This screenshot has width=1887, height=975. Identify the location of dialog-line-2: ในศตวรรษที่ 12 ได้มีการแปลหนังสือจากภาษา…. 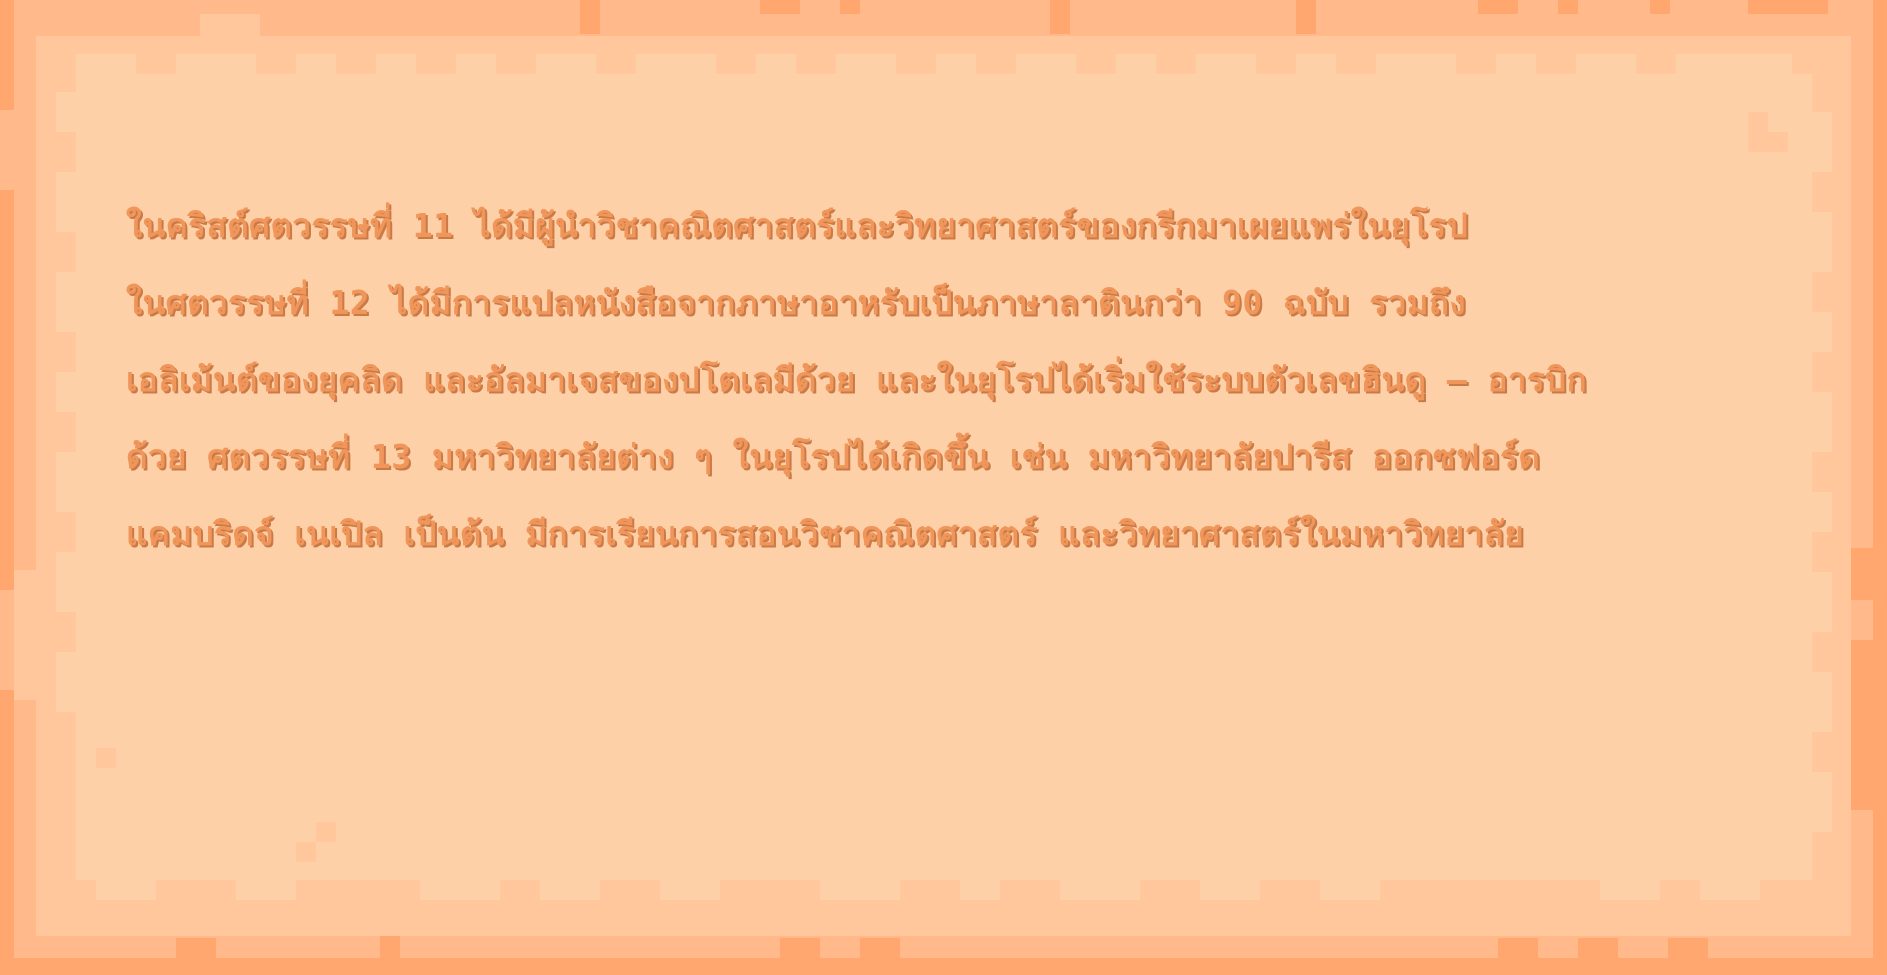
(796, 302).